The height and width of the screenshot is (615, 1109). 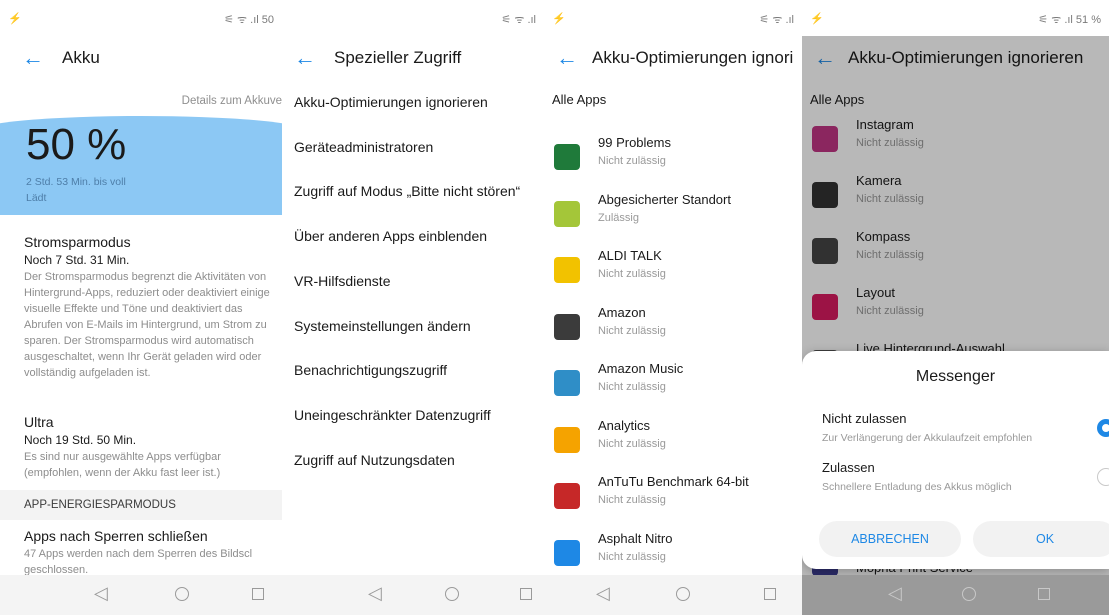 What do you see at coordinates (416, 281) in the screenshot?
I see `menu-item-vr-helper-services: VR-Hilfsdienste` at bounding box center [416, 281].